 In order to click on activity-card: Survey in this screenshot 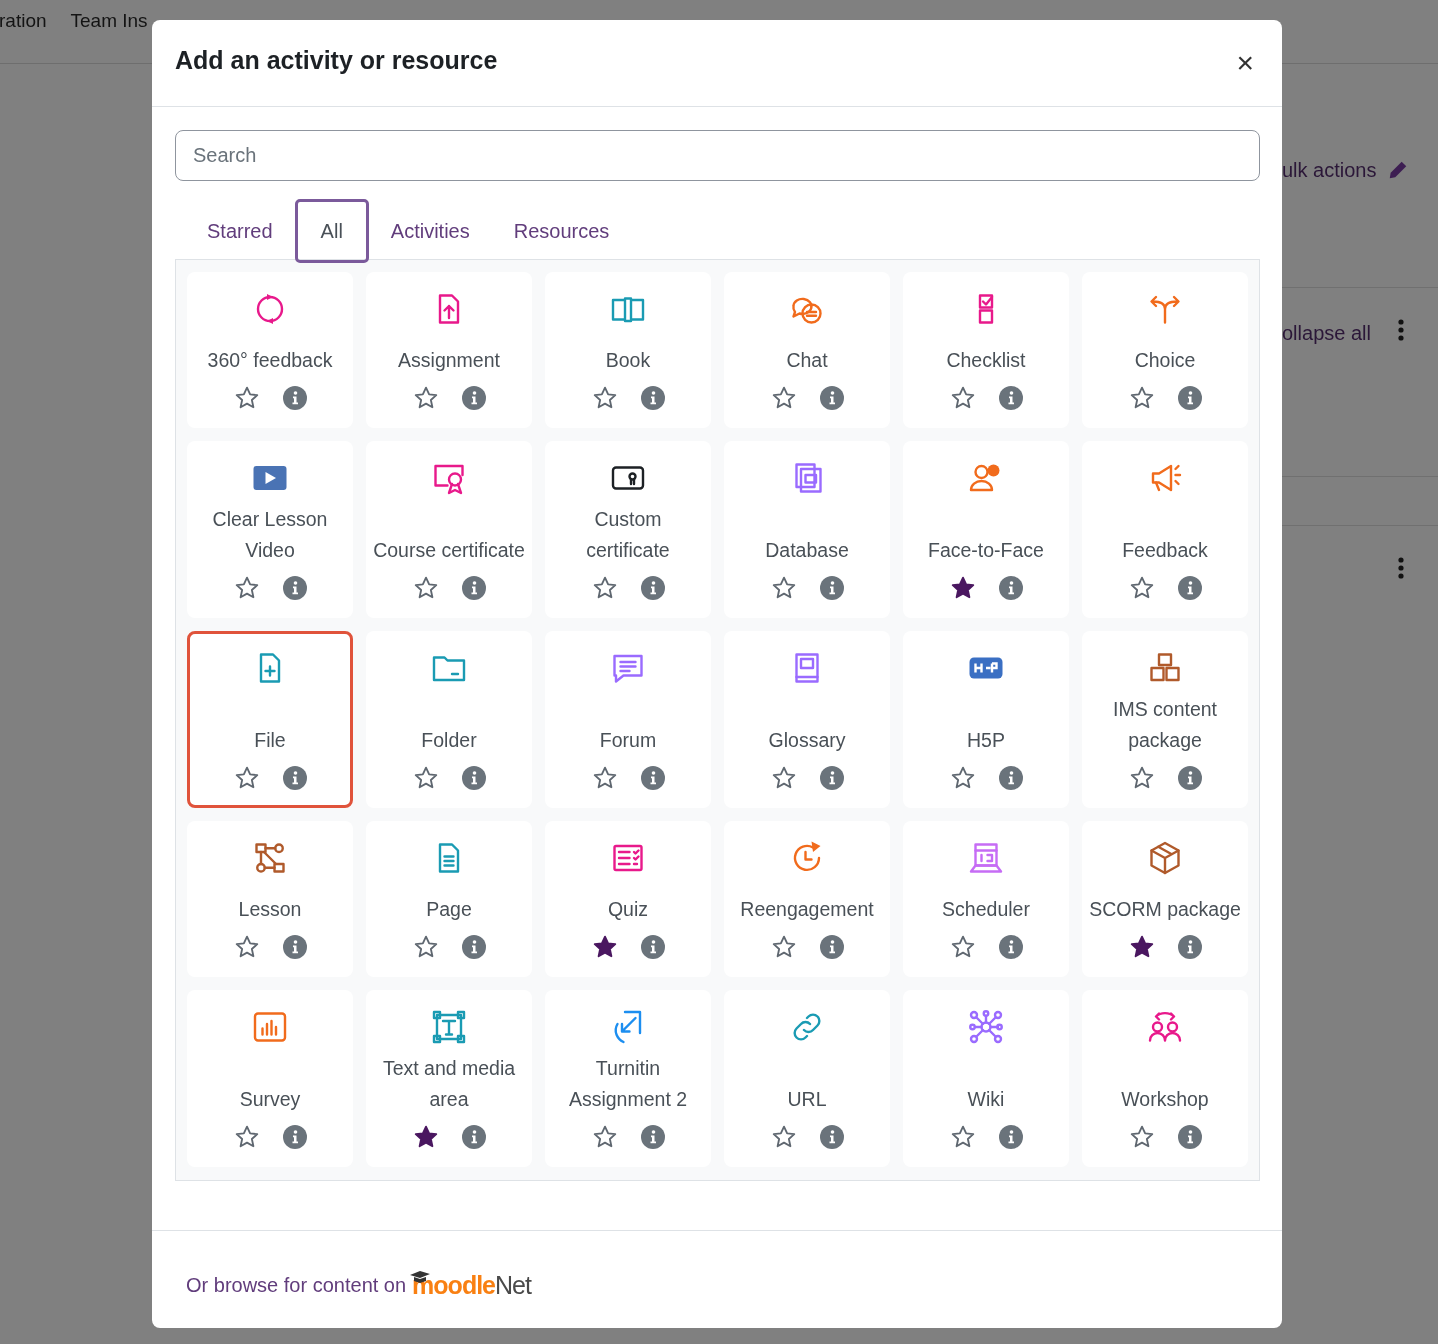, I will do `click(270, 1078)`.